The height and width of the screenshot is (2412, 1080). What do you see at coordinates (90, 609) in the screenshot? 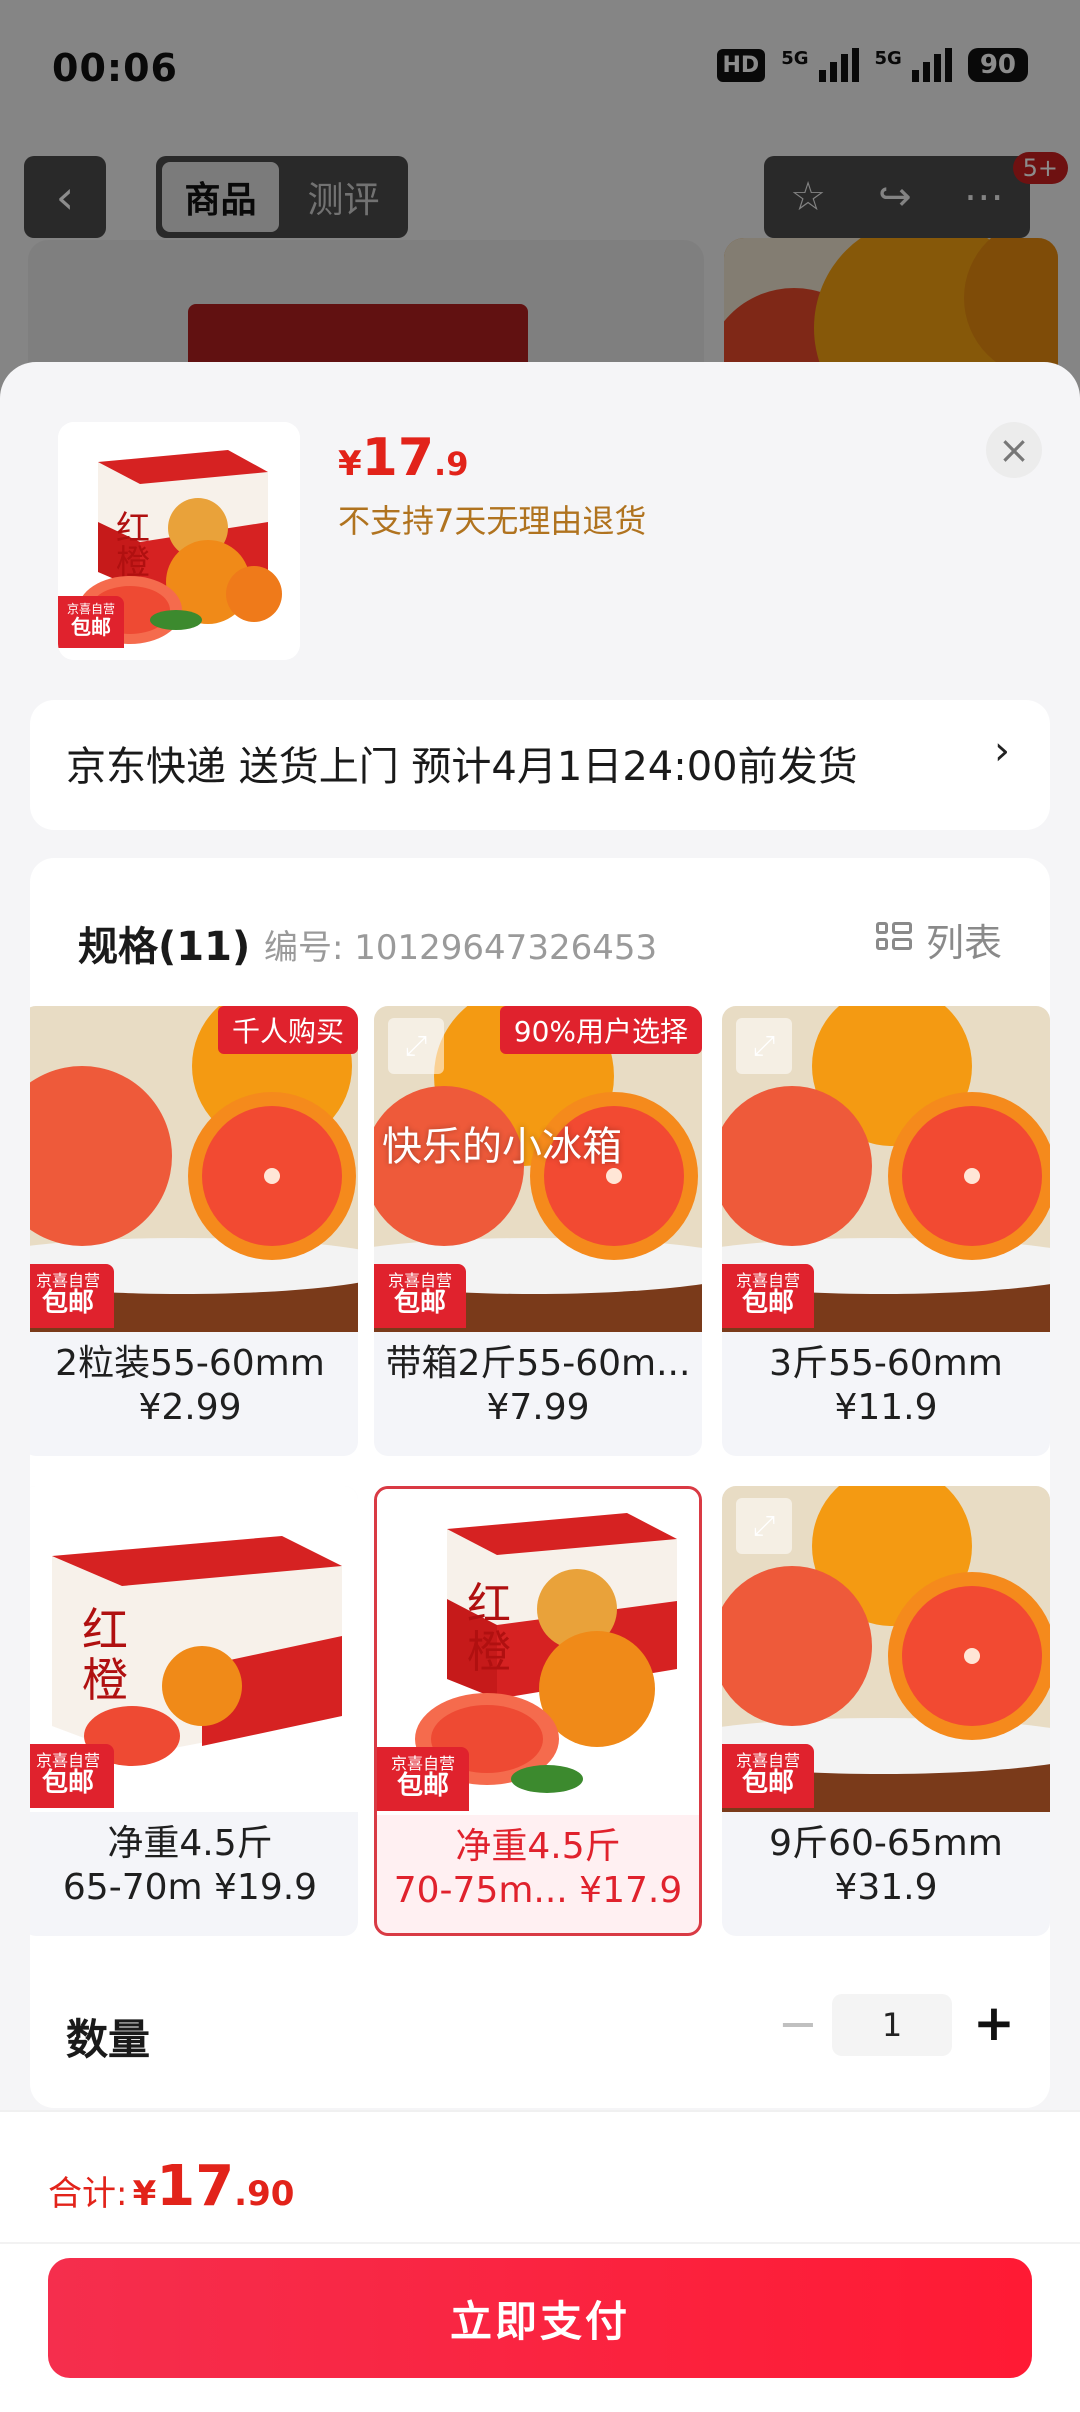
I see `ship-brand-text: 京喜自营` at bounding box center [90, 609].